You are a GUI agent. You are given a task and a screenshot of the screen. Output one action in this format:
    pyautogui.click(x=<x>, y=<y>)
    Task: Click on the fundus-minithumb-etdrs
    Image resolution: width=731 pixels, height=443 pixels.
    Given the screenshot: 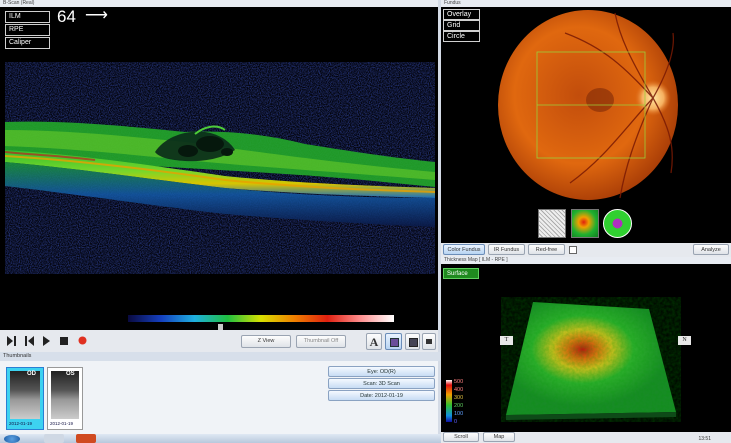 What is the action you would take?
    pyautogui.click(x=617, y=223)
    